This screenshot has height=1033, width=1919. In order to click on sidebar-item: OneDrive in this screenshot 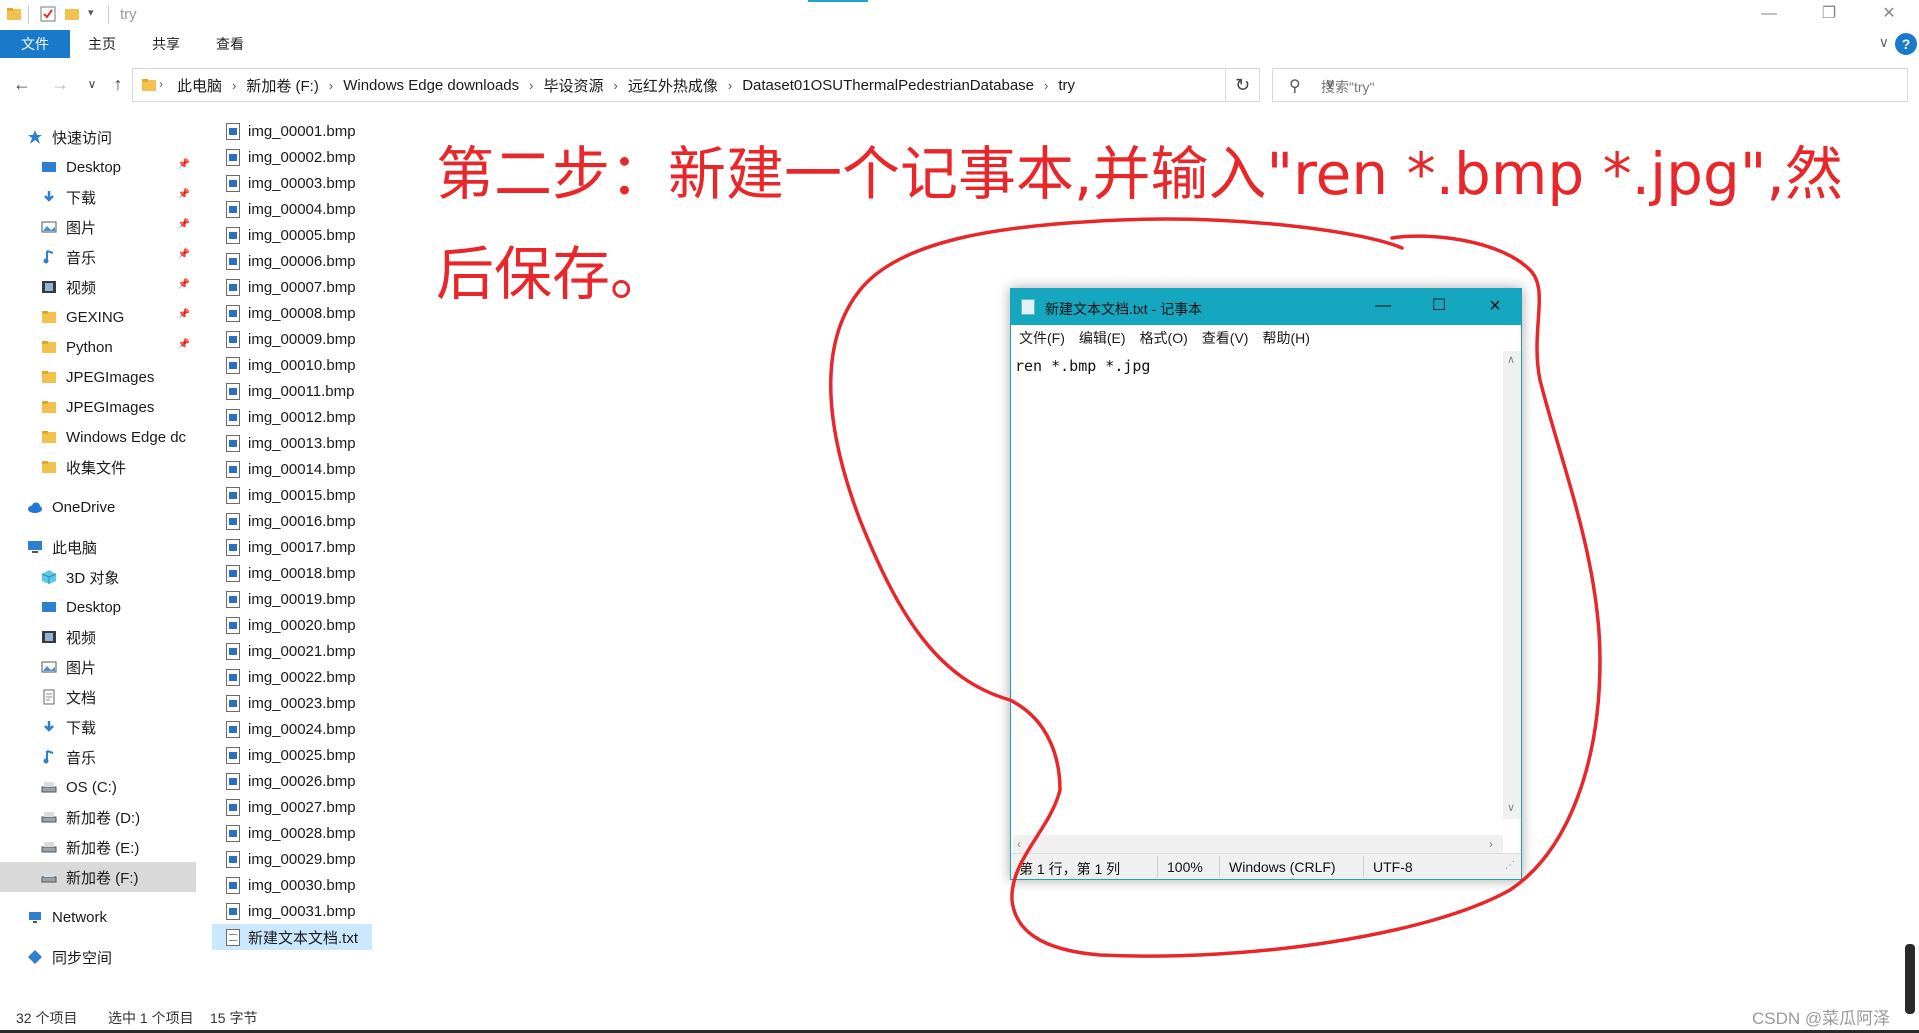, I will do `click(98, 507)`.